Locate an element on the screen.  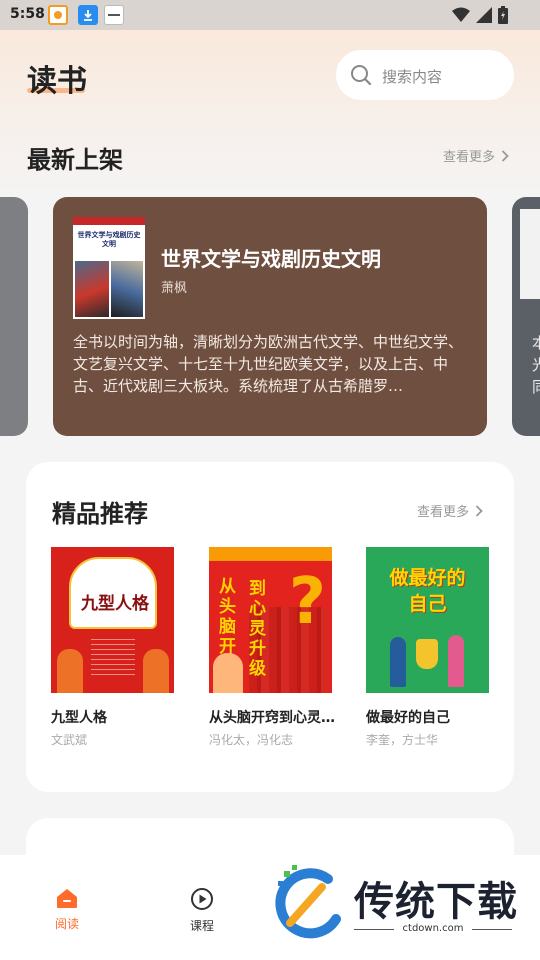
recommended-title: 精品推荐 is located at coordinates (100, 514).